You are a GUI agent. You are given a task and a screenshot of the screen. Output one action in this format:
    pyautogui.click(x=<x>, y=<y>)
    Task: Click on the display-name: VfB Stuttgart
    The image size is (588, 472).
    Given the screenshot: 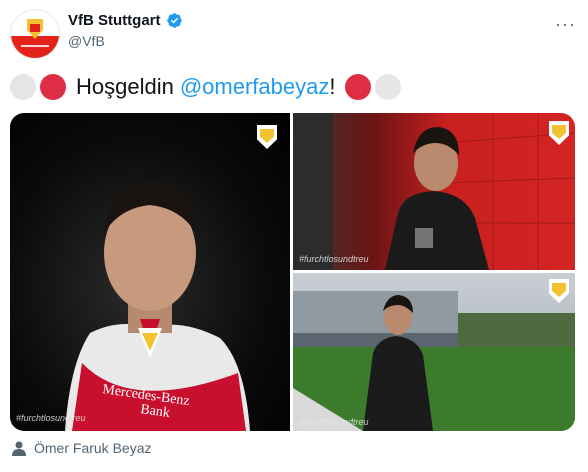 What is the action you would take?
    pyautogui.click(x=114, y=20)
    